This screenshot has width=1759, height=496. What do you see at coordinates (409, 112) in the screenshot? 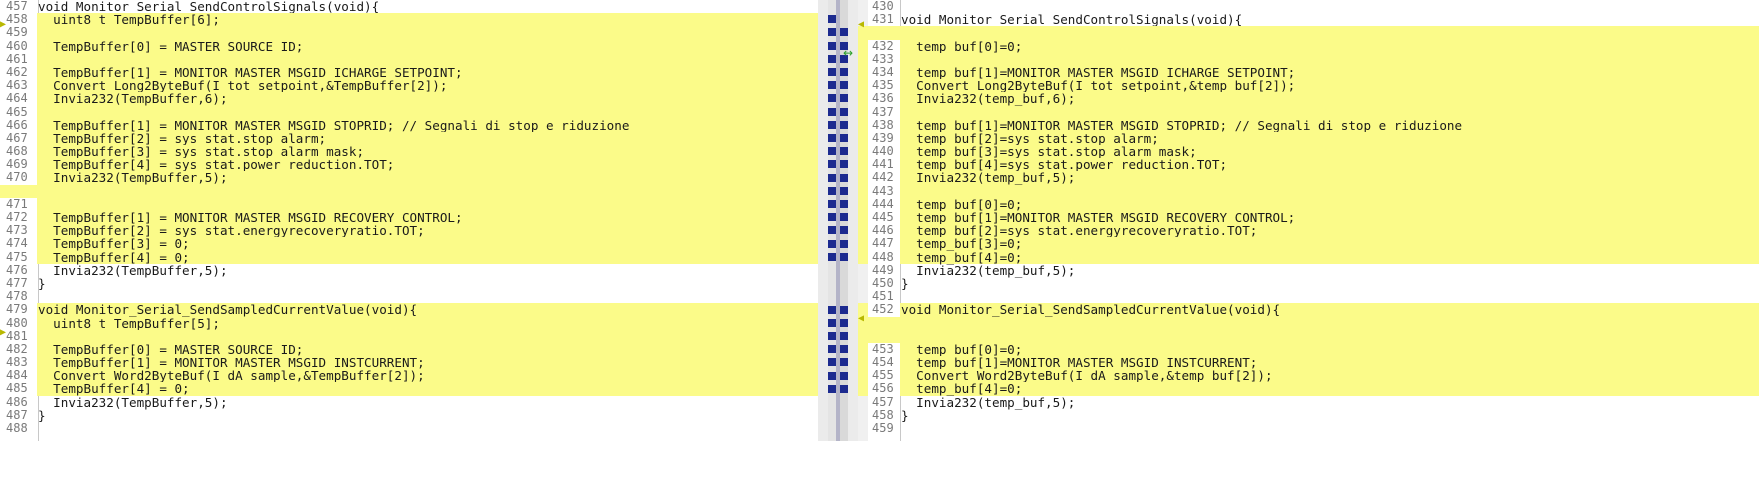
I see `left-code-line: 465` at bounding box center [409, 112].